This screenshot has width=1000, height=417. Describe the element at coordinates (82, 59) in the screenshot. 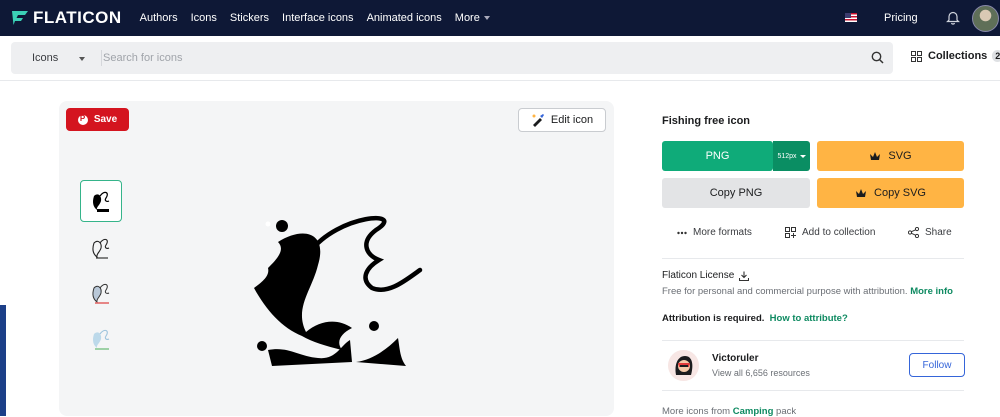

I see `chevron-down-icon` at that location.